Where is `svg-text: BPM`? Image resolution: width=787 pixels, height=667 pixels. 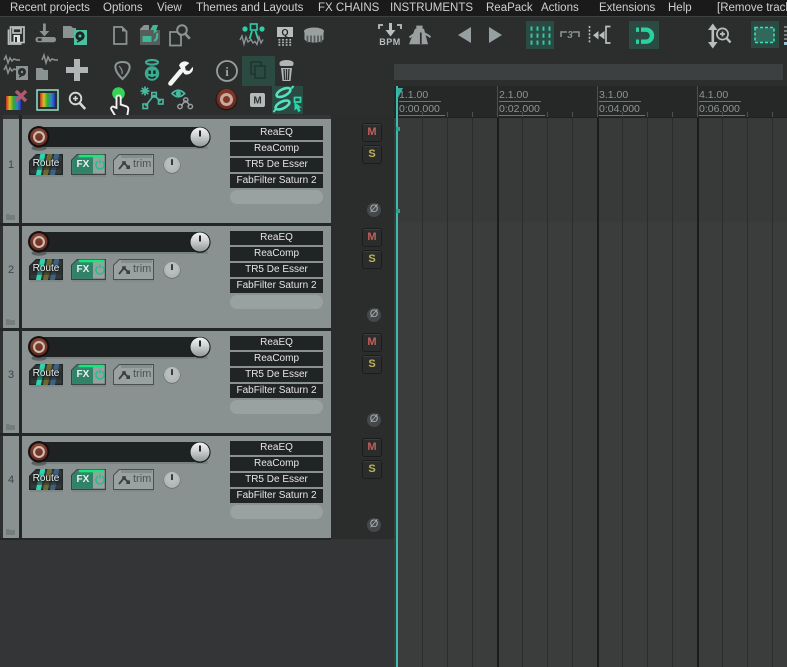 svg-text: BPM is located at coordinates (390, 42).